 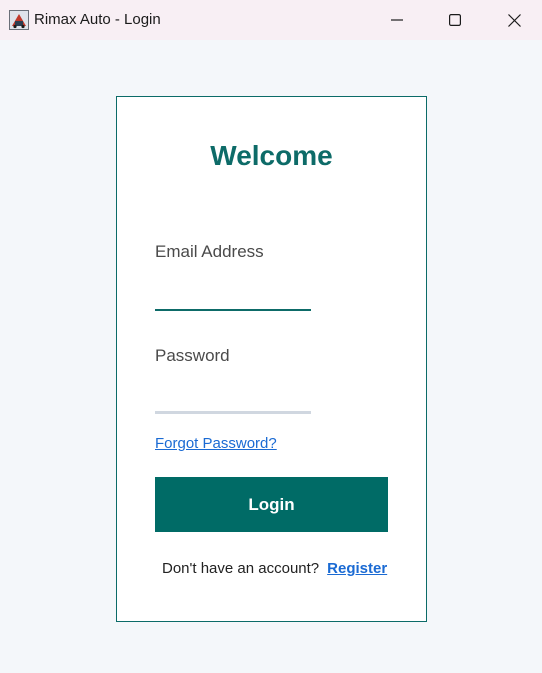 What do you see at coordinates (209, 251) in the screenshot?
I see `email-label: Email Address` at bounding box center [209, 251].